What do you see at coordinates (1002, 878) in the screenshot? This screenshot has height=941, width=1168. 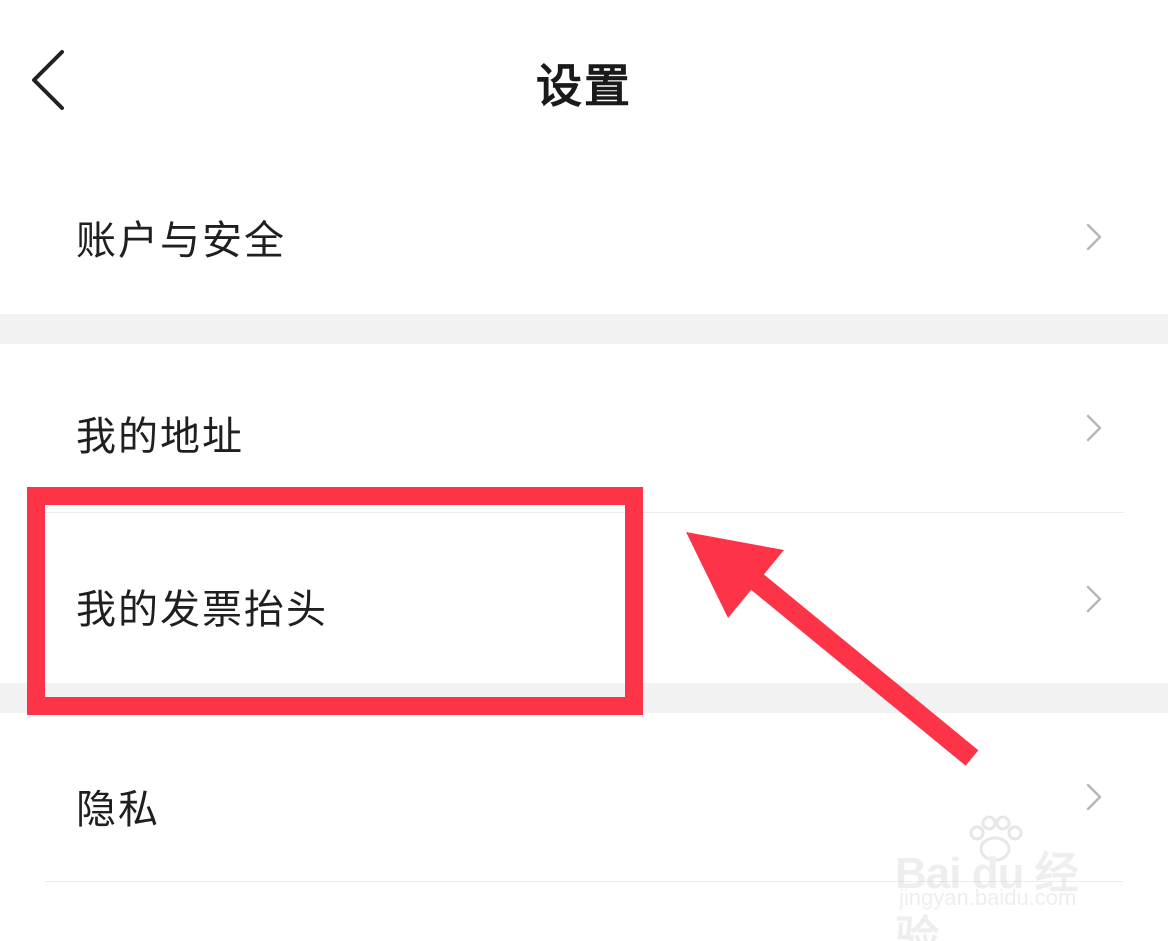 I see `watermark: Bai du 经验 jingyan.baidu.com` at bounding box center [1002, 878].